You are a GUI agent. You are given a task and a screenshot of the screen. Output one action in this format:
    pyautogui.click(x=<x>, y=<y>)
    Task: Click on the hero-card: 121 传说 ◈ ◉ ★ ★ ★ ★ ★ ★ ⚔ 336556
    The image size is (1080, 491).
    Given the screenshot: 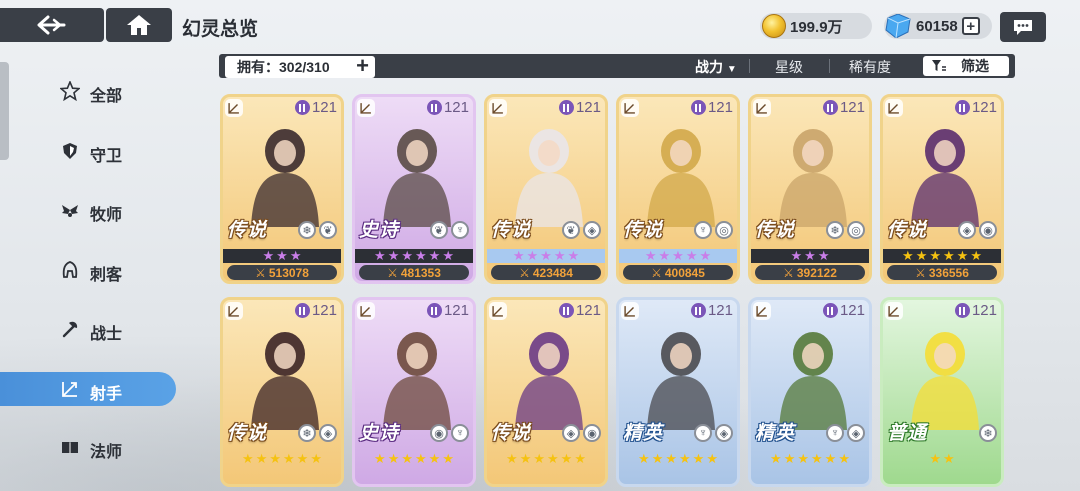 What is the action you would take?
    pyautogui.click(x=942, y=189)
    